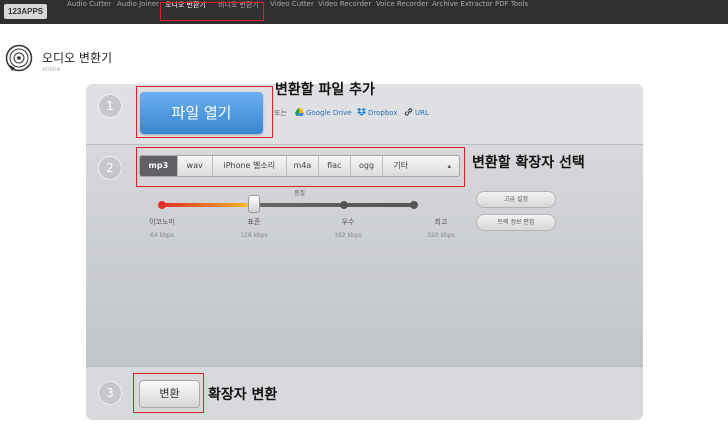 This screenshot has height=446, width=728. Describe the element at coordinates (212, 11) in the screenshot. I see `nav-highlight-box` at that location.